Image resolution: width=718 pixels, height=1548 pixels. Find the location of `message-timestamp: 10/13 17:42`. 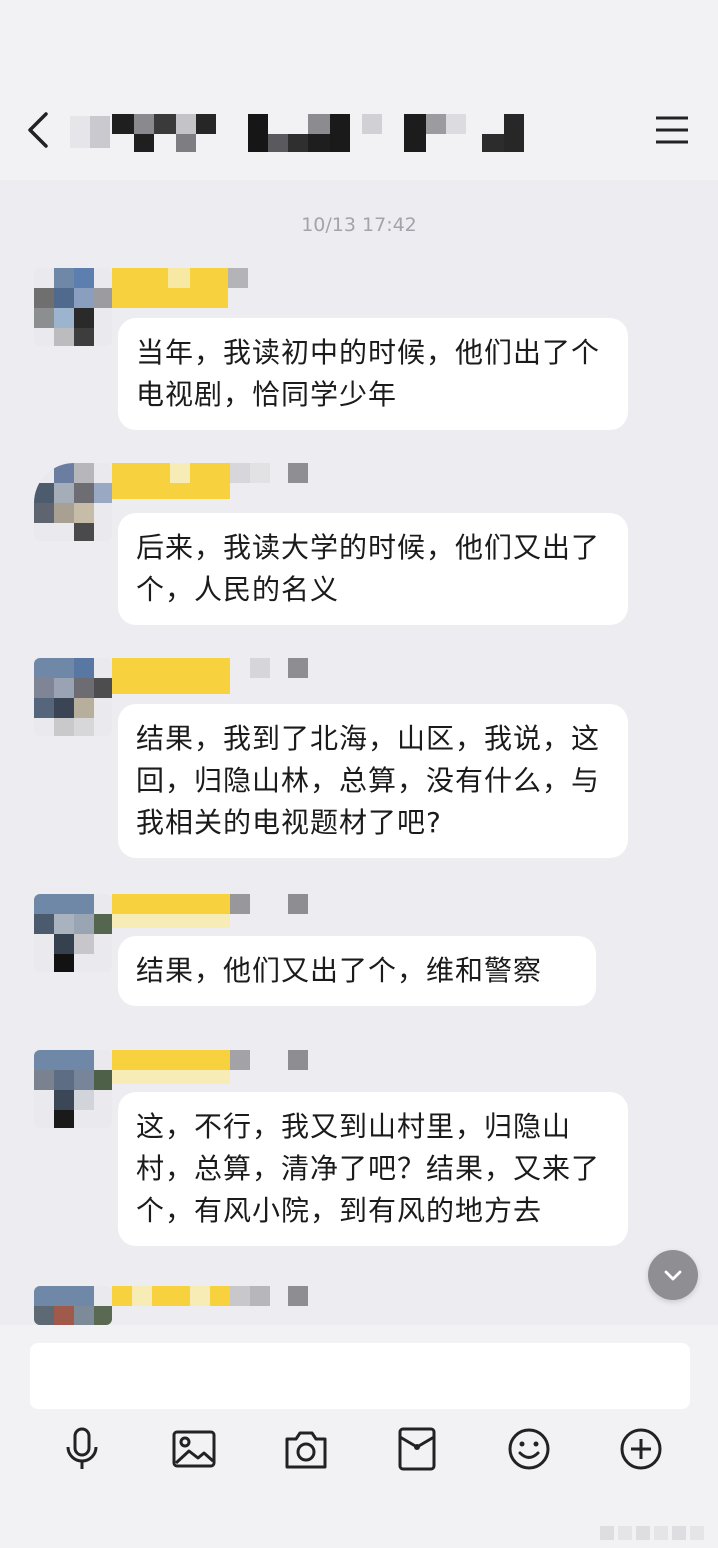

message-timestamp: 10/13 17:42 is located at coordinates (359, 225).